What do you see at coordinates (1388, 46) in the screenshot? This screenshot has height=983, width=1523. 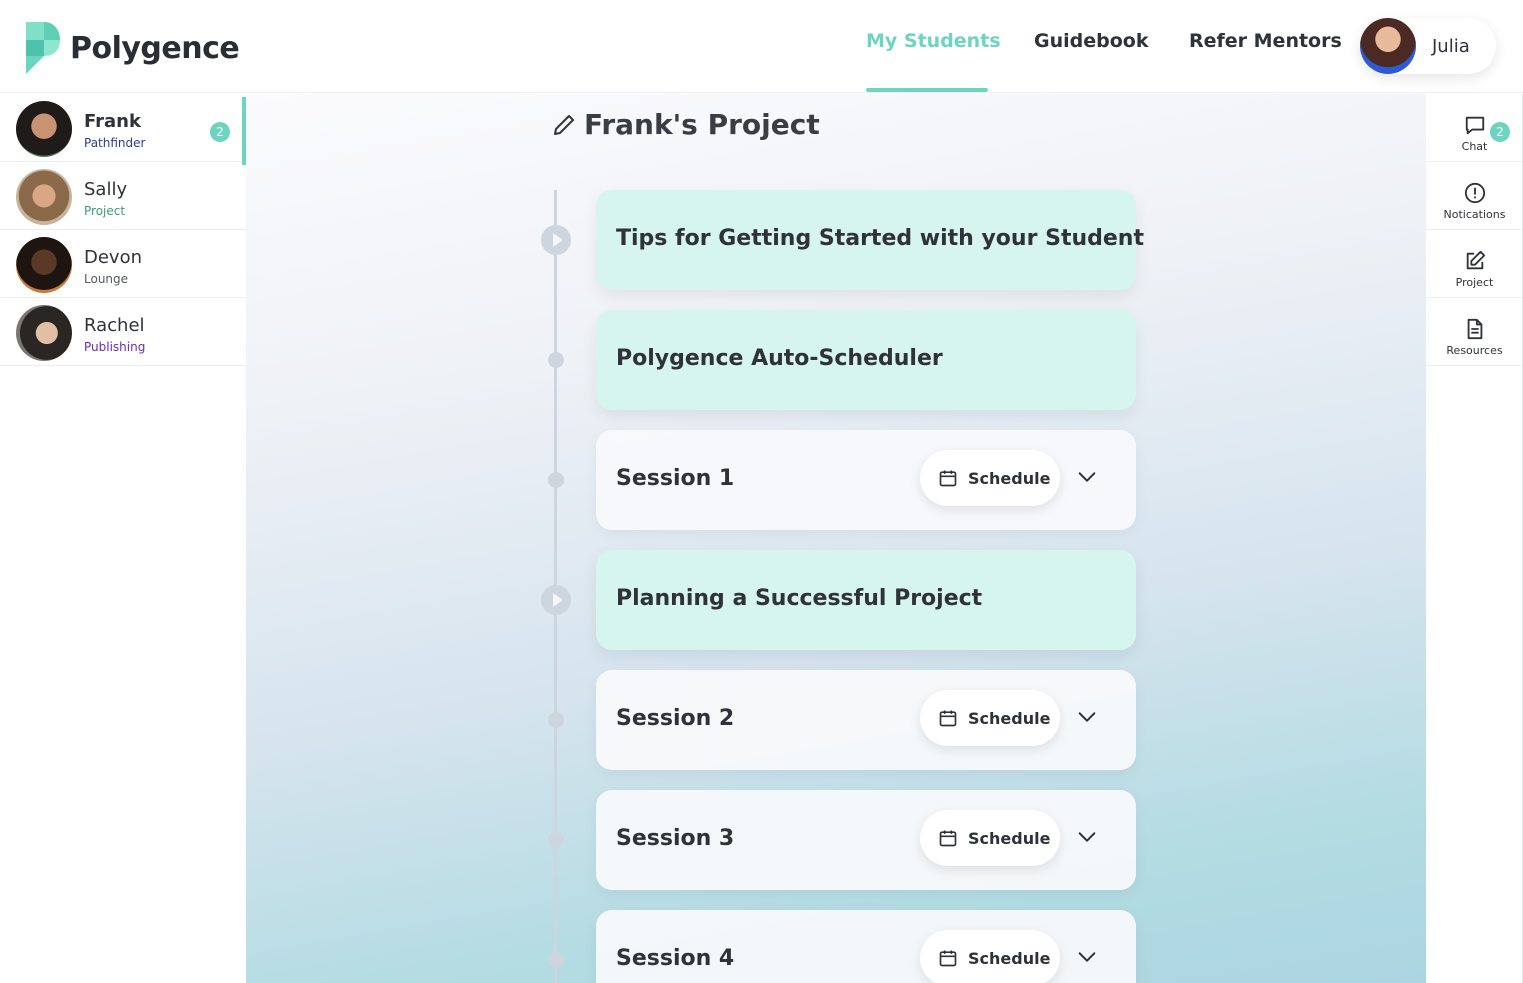 I see `user-avatar` at bounding box center [1388, 46].